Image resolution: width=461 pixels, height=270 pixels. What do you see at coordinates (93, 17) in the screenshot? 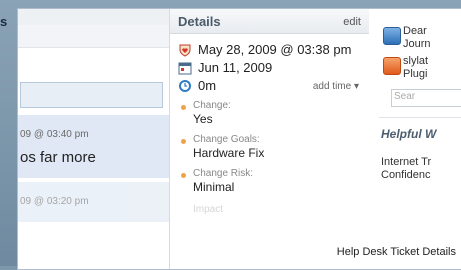
I see `left-toolbar` at bounding box center [93, 17].